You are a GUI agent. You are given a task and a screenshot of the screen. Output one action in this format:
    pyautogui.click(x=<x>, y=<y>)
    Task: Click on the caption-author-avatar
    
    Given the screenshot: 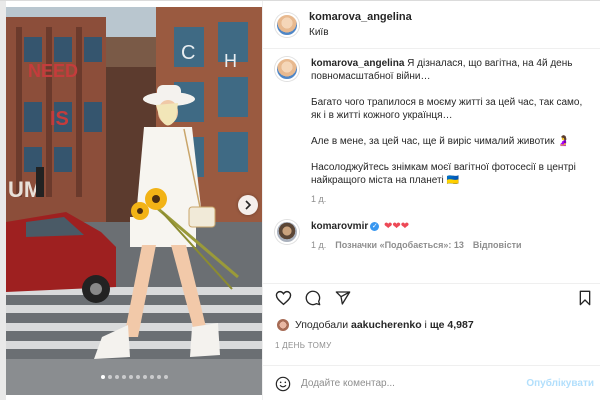 What is the action you would take?
    pyautogui.click(x=287, y=69)
    